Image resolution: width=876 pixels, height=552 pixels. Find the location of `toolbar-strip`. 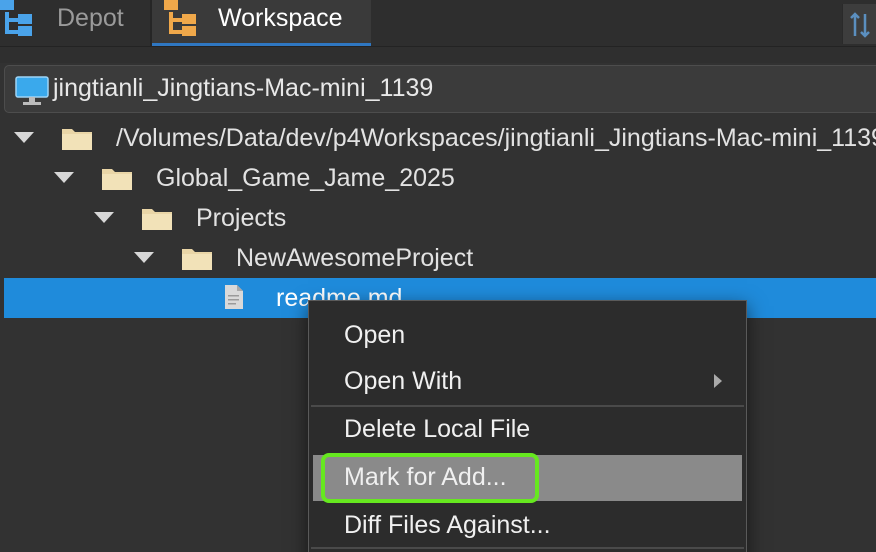

toolbar-strip is located at coordinates (438, 55).